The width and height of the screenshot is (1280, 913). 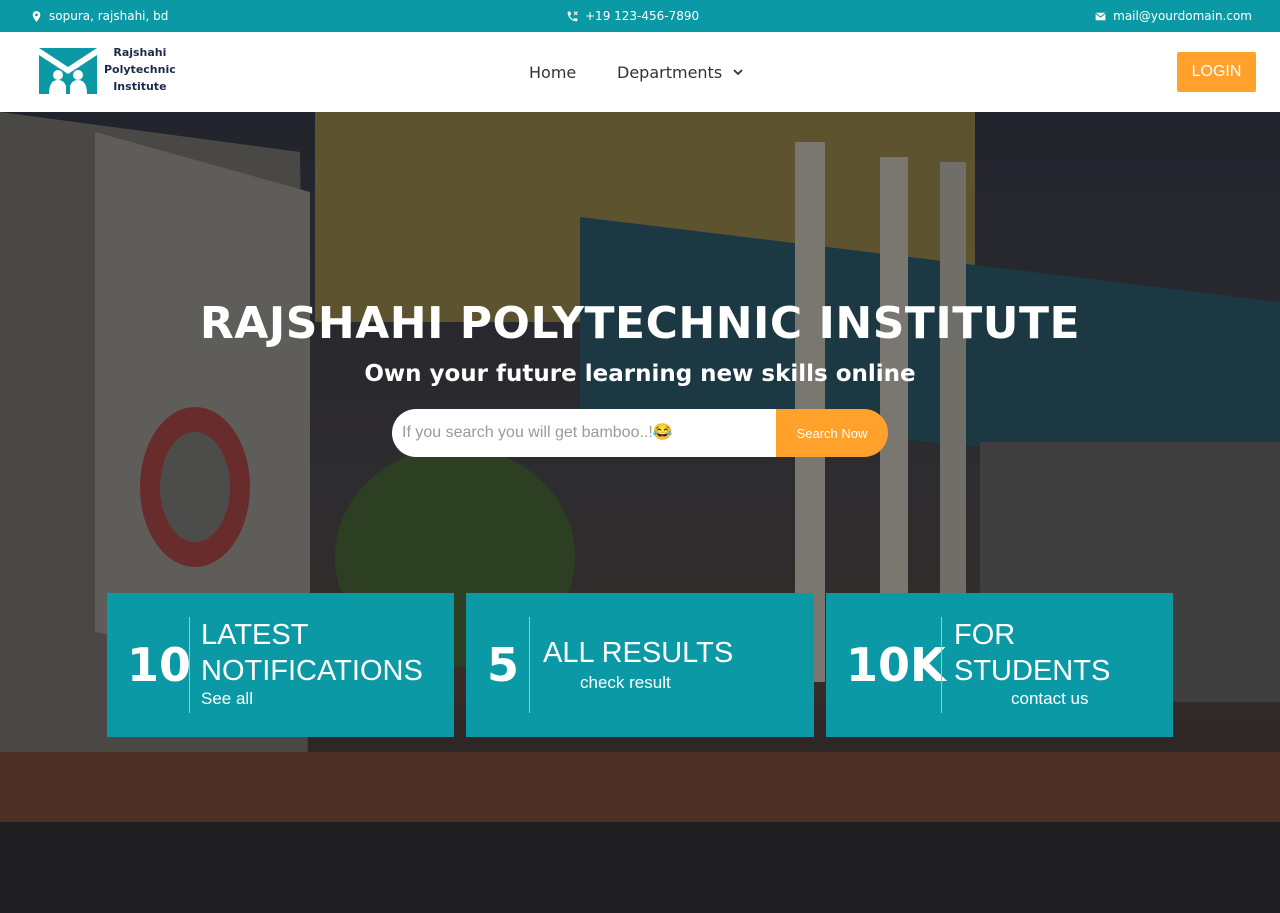 I want to click on logo-line: Rajshahi, so click(x=140, y=52).